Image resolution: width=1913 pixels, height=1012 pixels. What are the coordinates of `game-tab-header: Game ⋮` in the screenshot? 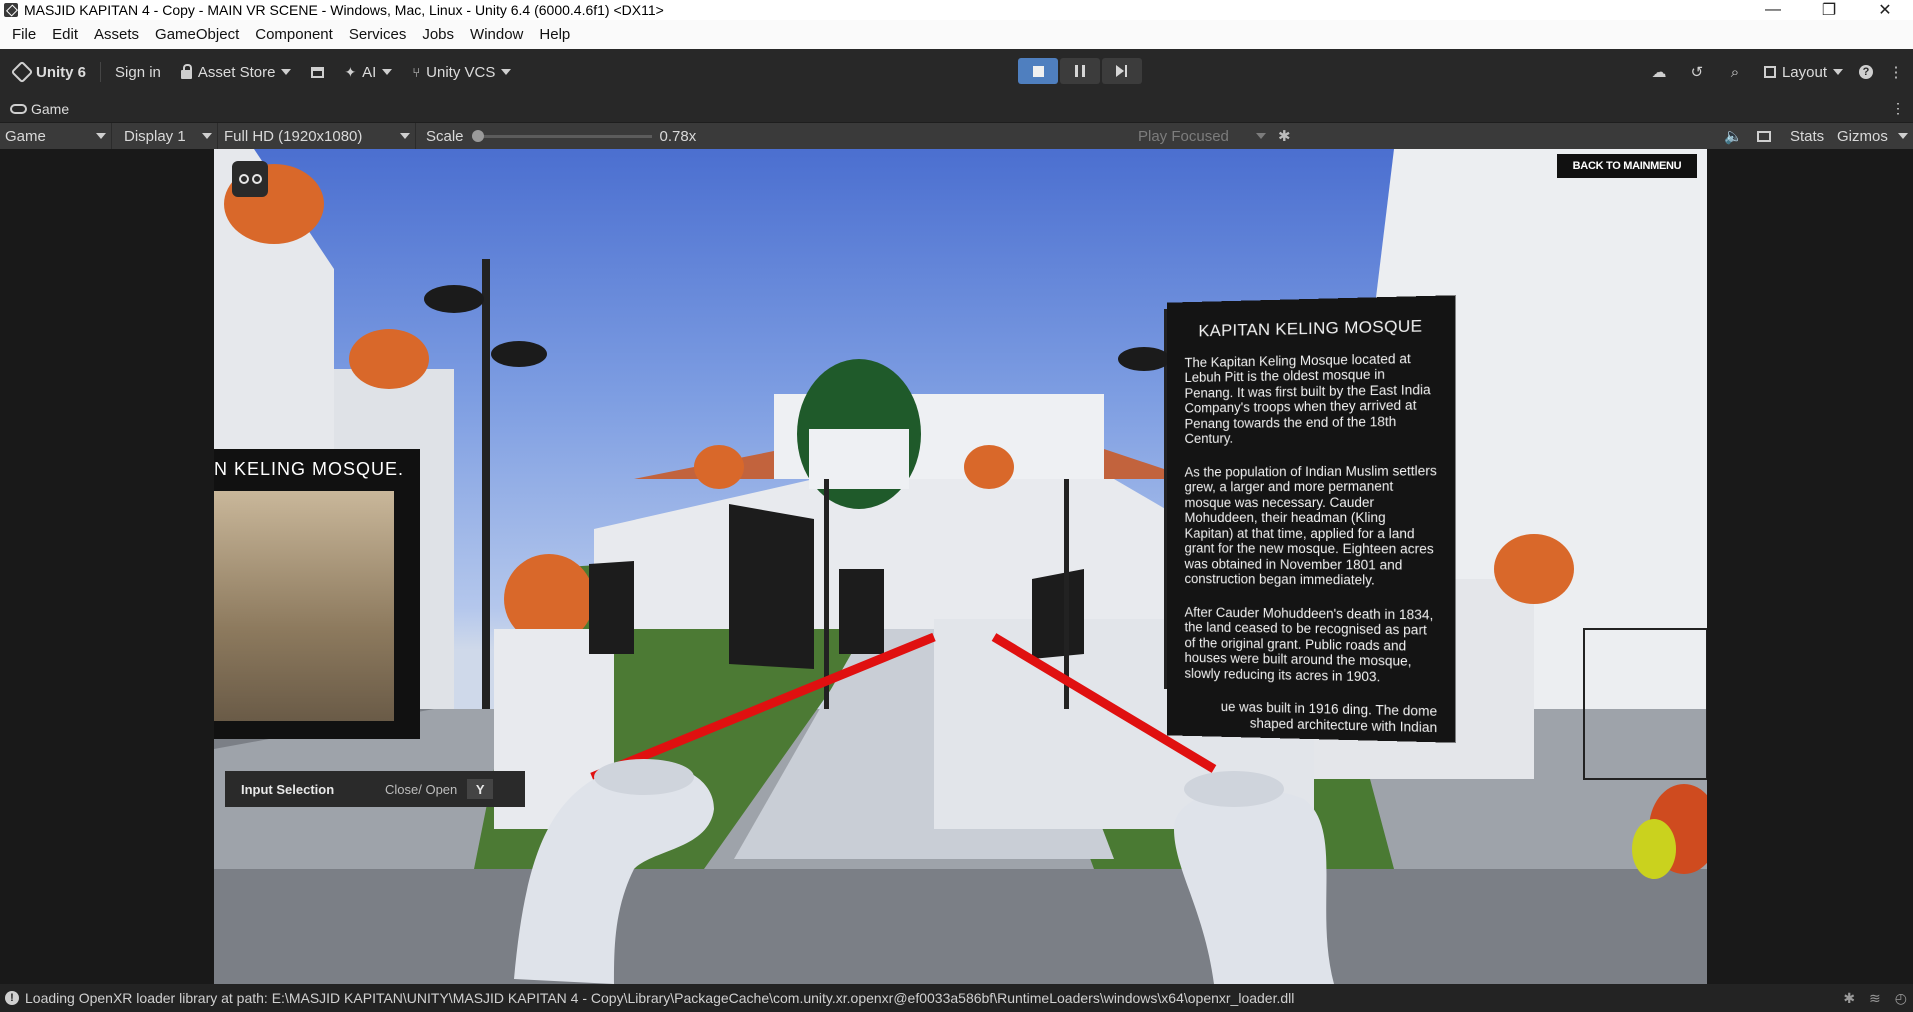 It's located at (956, 109).